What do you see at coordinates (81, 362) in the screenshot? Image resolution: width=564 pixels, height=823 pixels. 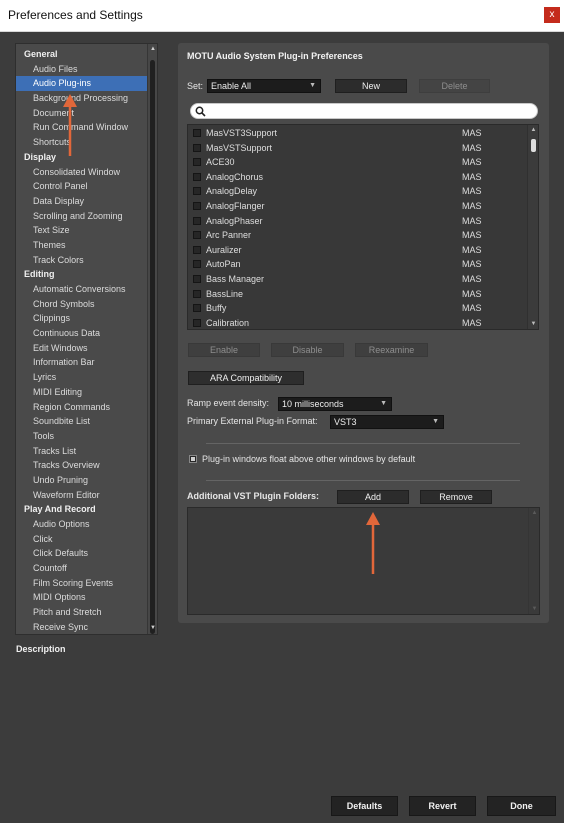 I see `sidebar-item: Information Bar` at bounding box center [81, 362].